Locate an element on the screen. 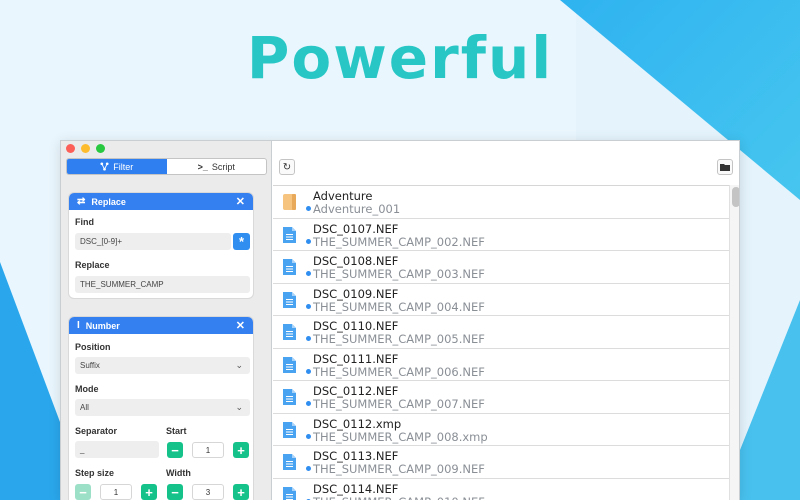 This screenshot has width=800, height=500. original-file-name: DSC_0108.NEF is located at coordinates (356, 261).